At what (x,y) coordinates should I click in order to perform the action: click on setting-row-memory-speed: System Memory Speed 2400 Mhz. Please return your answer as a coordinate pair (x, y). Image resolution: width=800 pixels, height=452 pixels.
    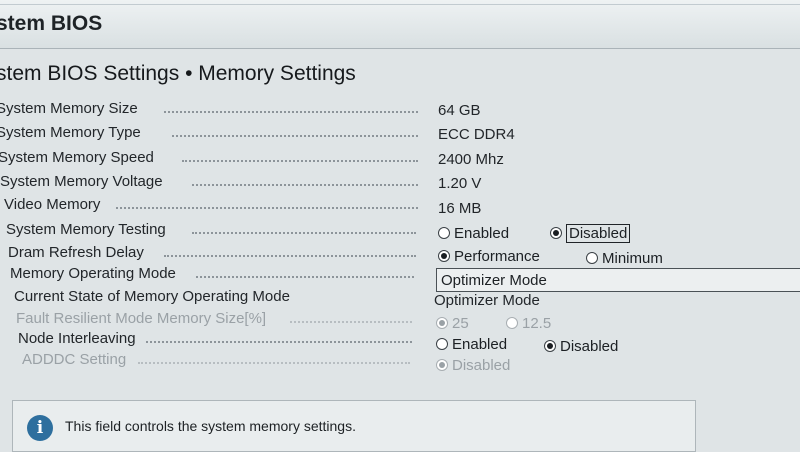
    Looking at the image, I should click on (400, 158).